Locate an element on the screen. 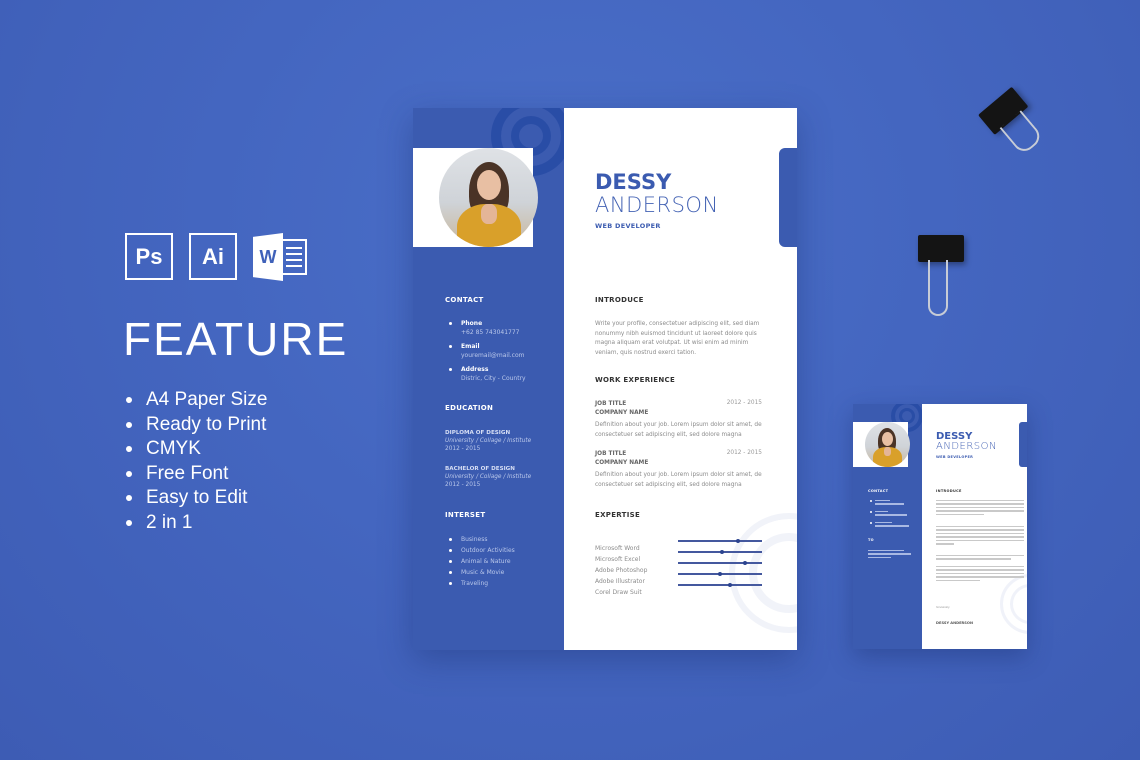 The height and width of the screenshot is (760, 1140). interest-item: Business is located at coordinates (500, 540).